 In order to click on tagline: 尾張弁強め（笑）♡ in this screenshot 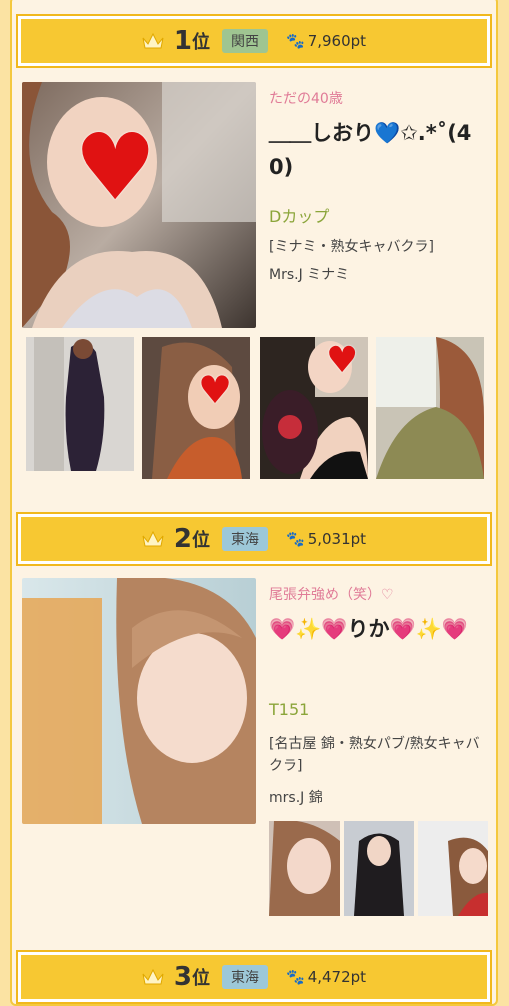, I will do `click(331, 595)`.